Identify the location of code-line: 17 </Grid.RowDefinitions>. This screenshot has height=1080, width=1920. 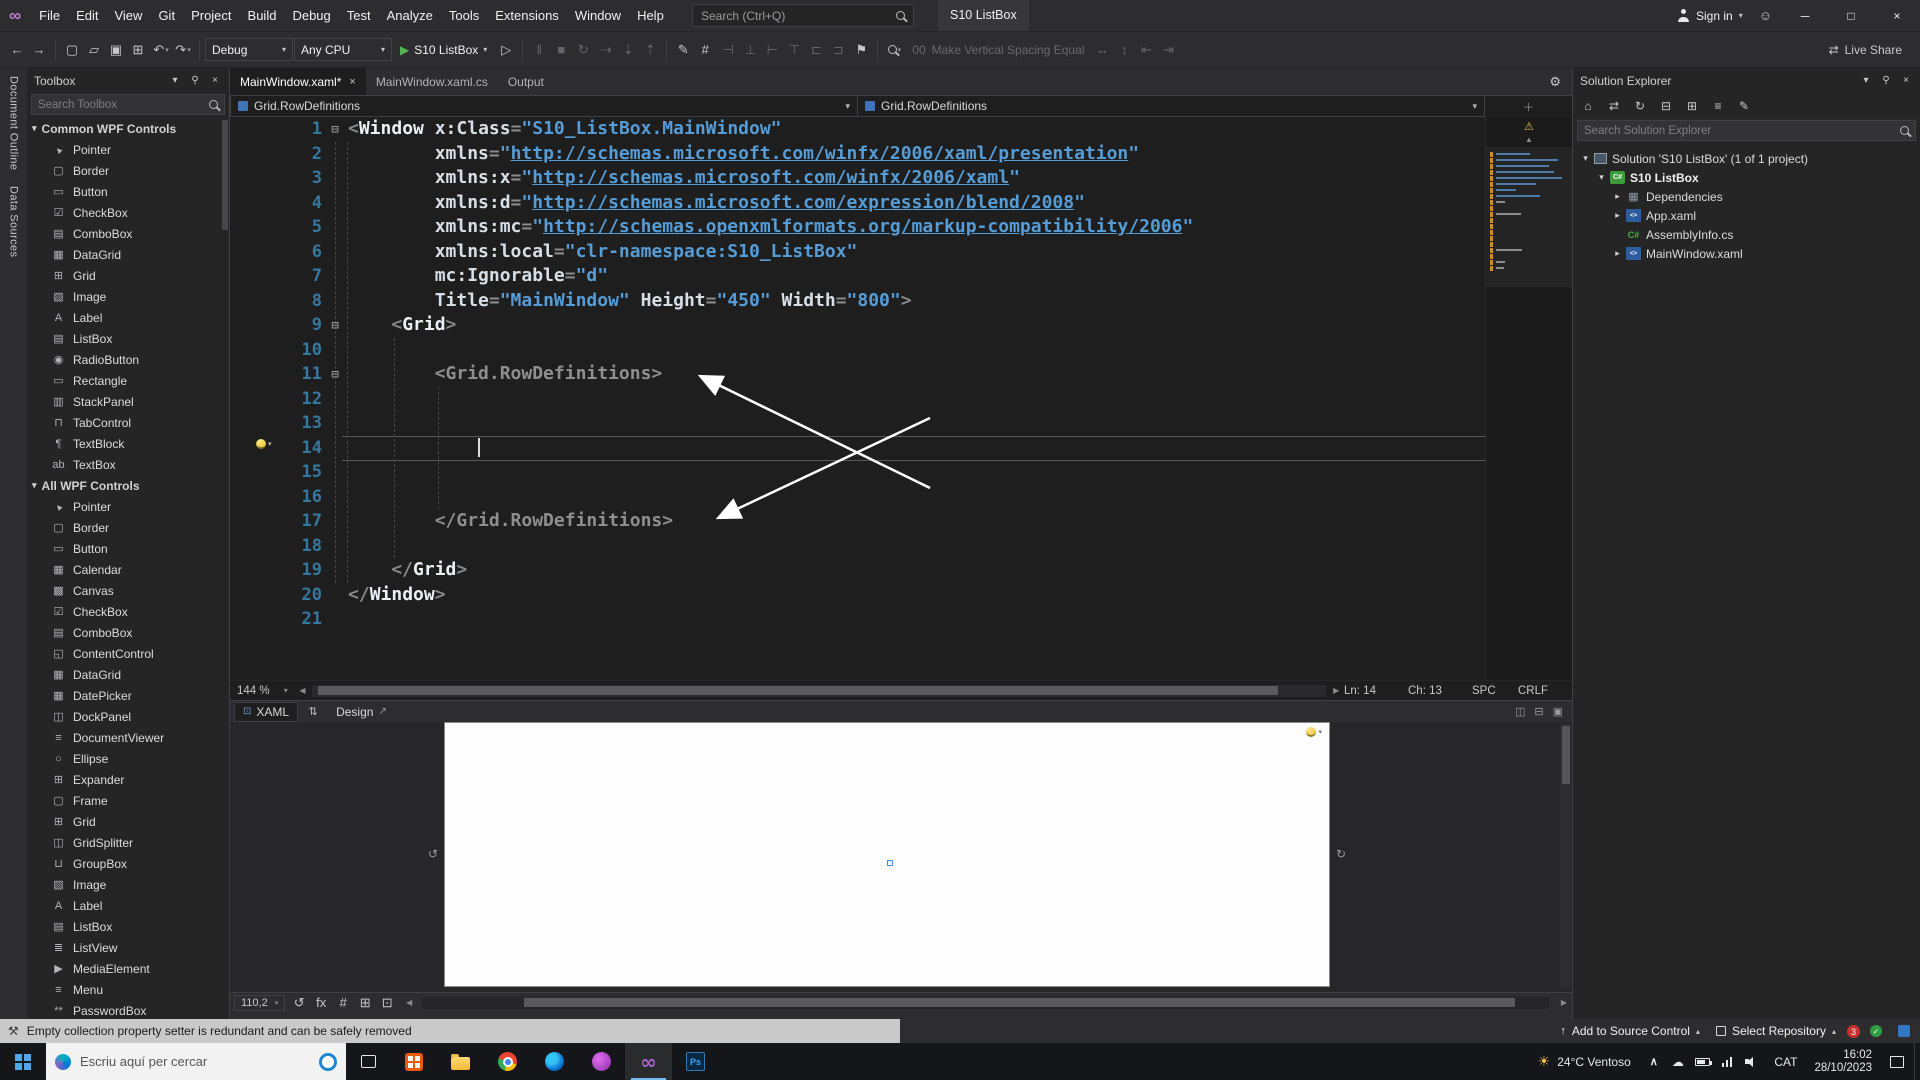
(857, 521).